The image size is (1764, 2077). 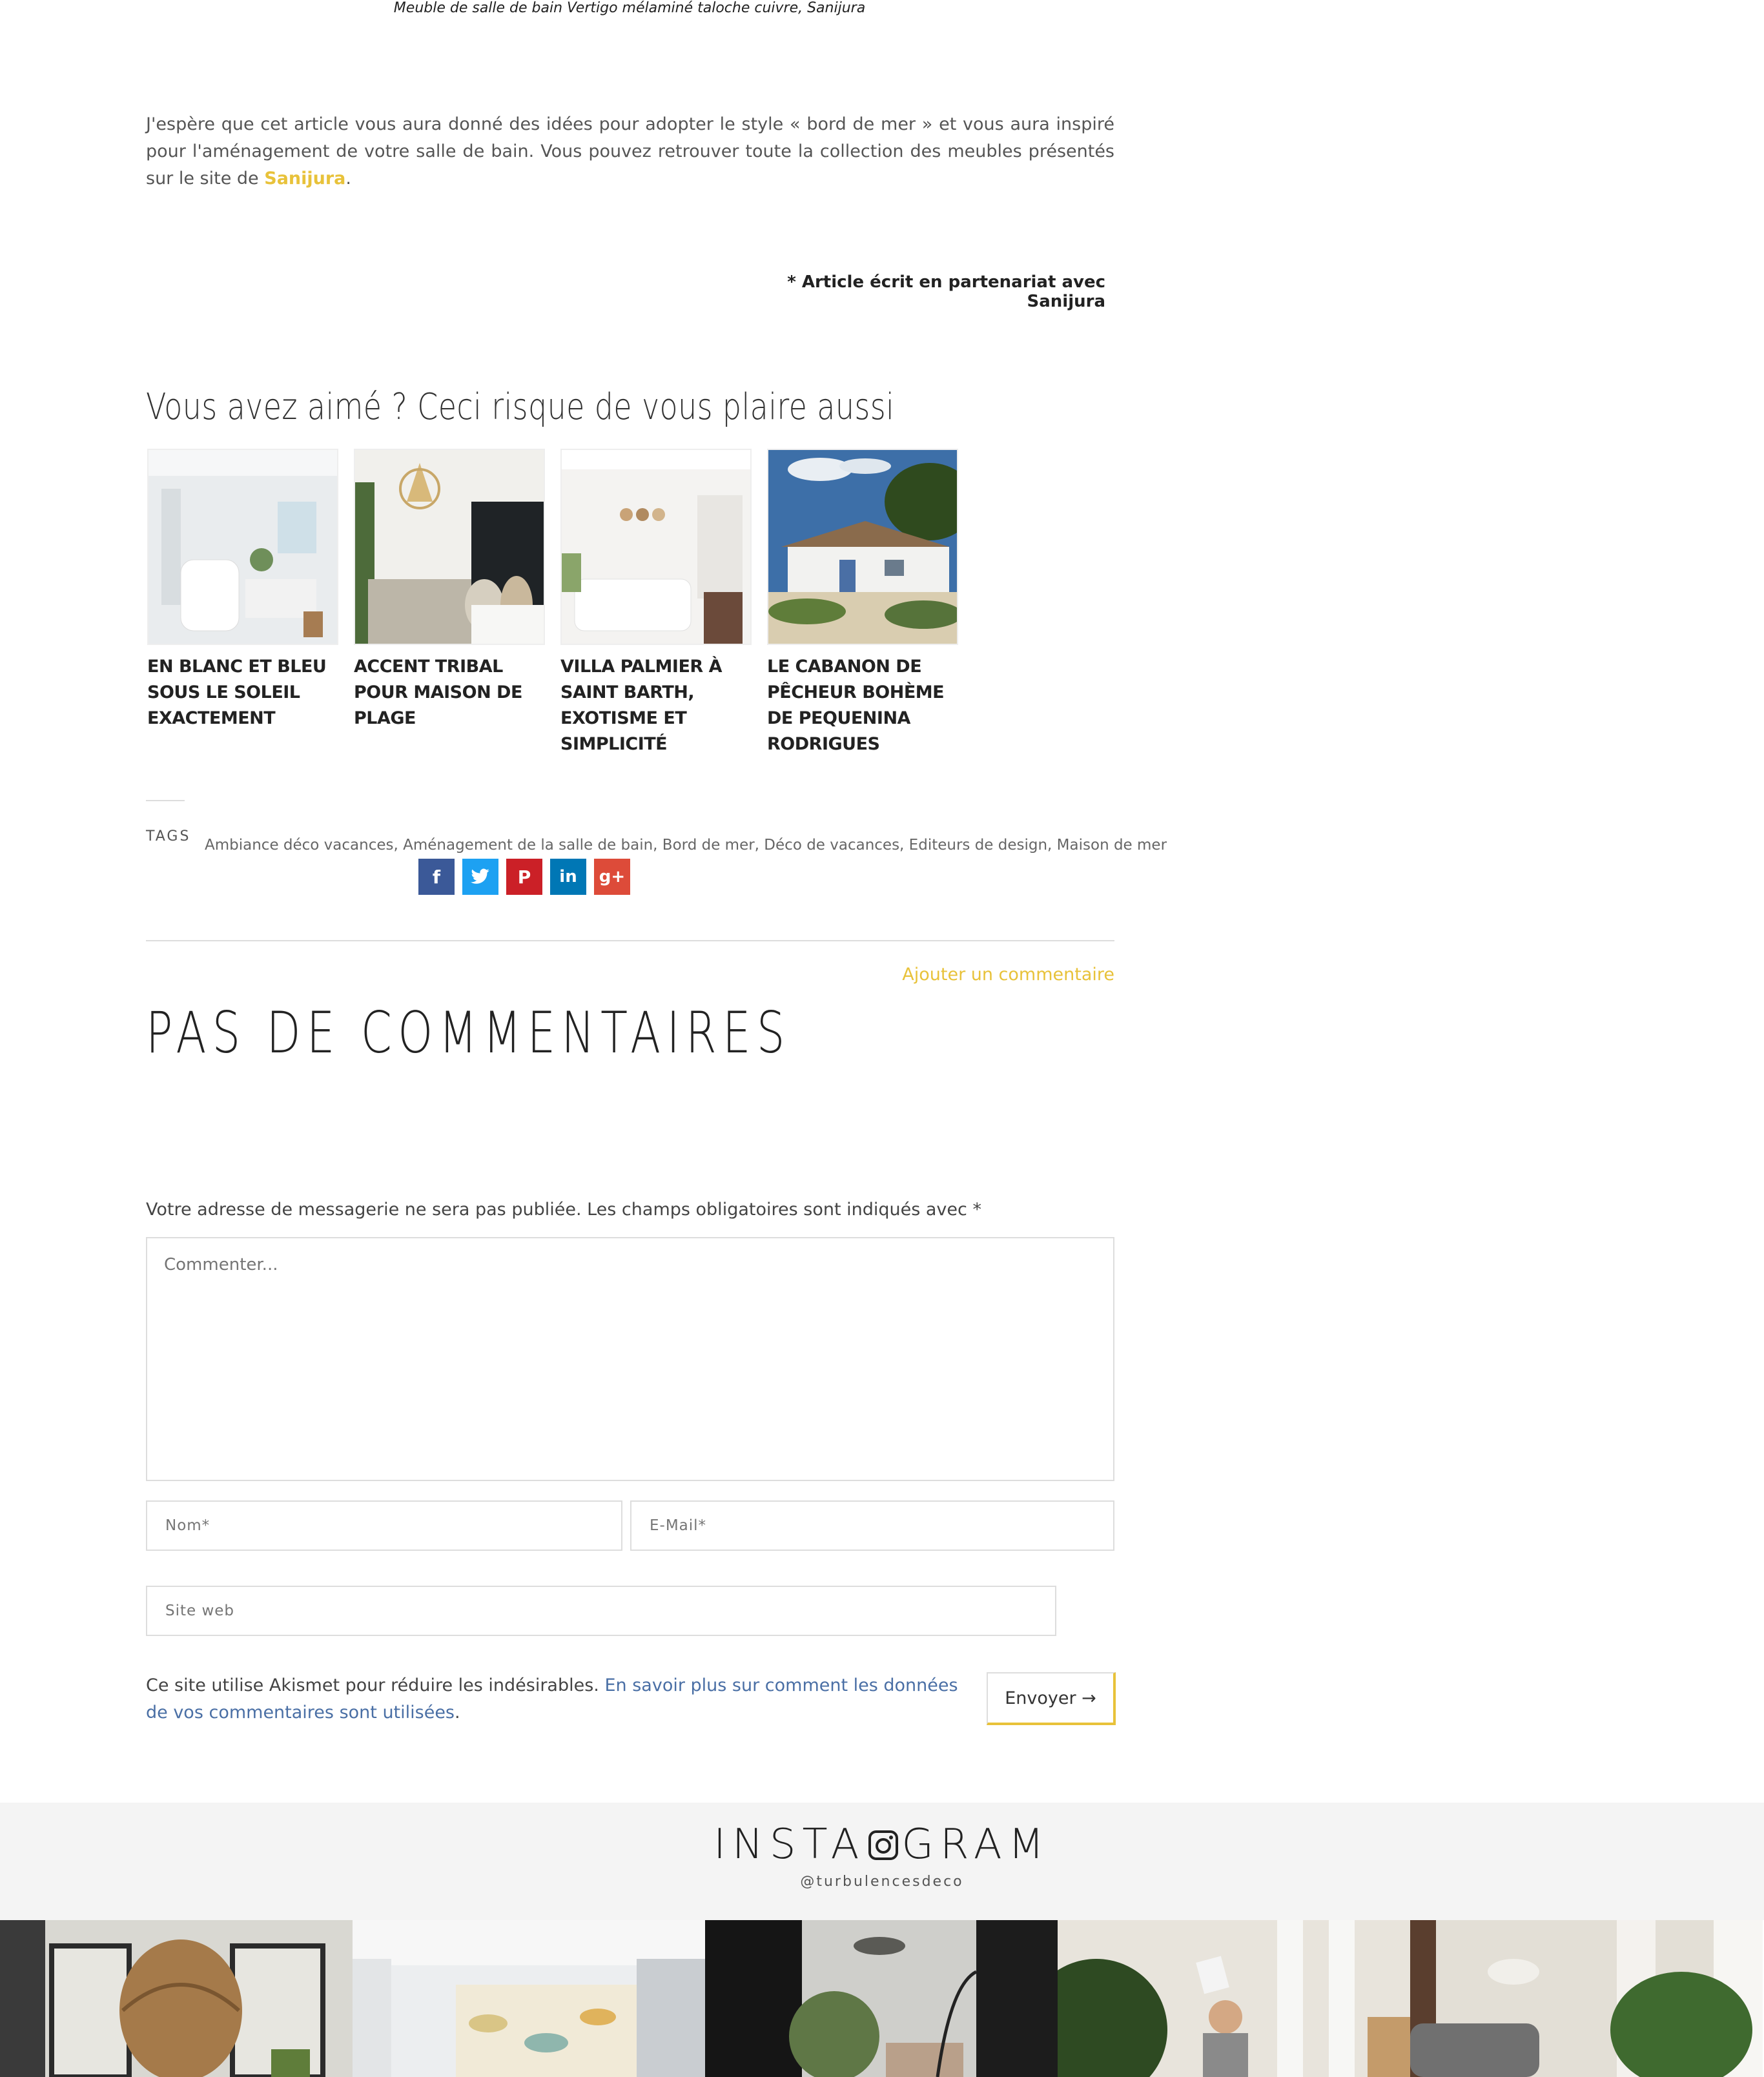 I want to click on instagram-title: INSTA GRAM, so click(x=882, y=1844).